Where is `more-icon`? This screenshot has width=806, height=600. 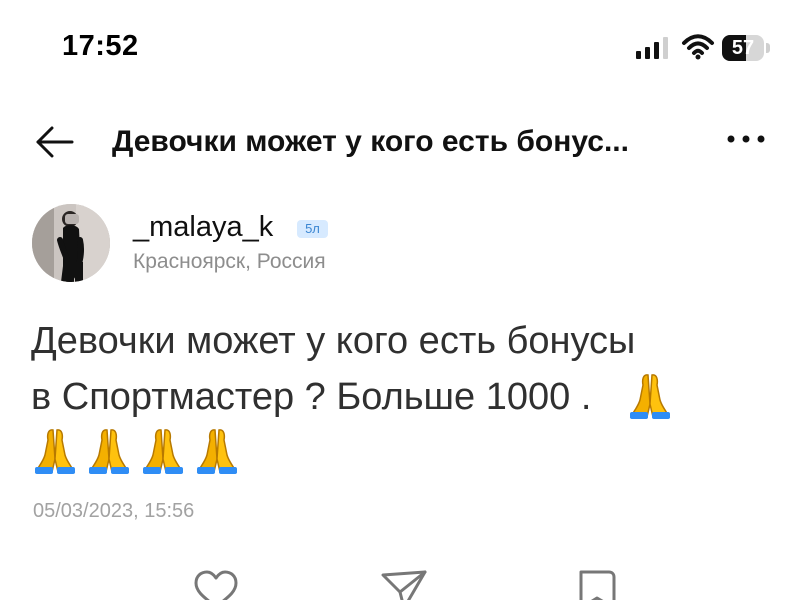
more-icon is located at coordinates (746, 139).